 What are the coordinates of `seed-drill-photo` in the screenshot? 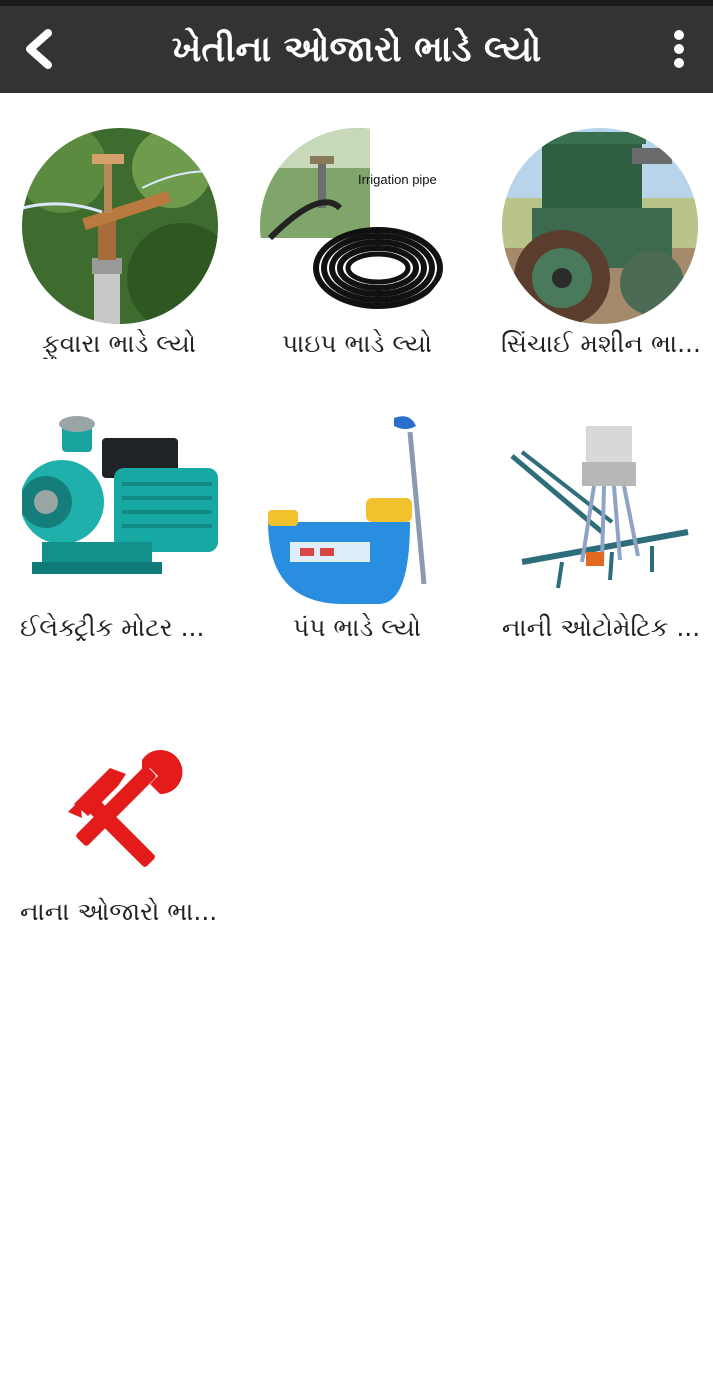 It's located at (600, 510).